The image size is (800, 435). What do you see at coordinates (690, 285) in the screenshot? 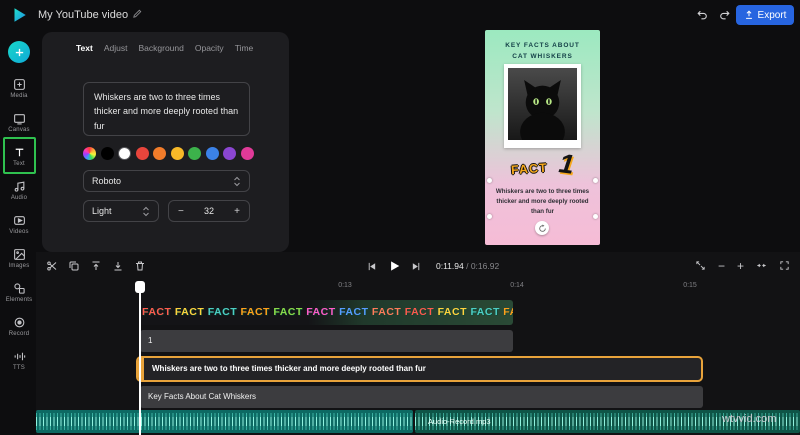
I see `ruler-label: 0:15` at bounding box center [690, 285].